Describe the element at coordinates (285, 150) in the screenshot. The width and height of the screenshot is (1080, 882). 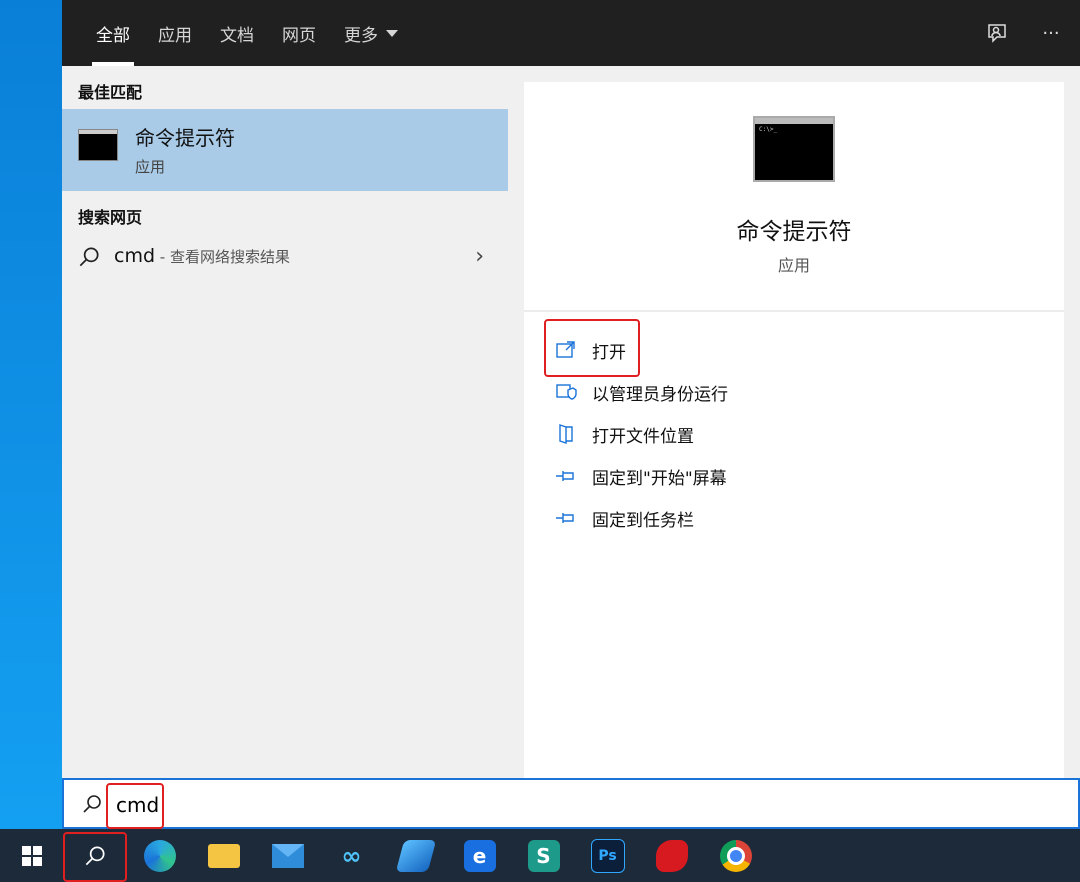
I see `best-match-item: 命令提示符 应用` at that location.